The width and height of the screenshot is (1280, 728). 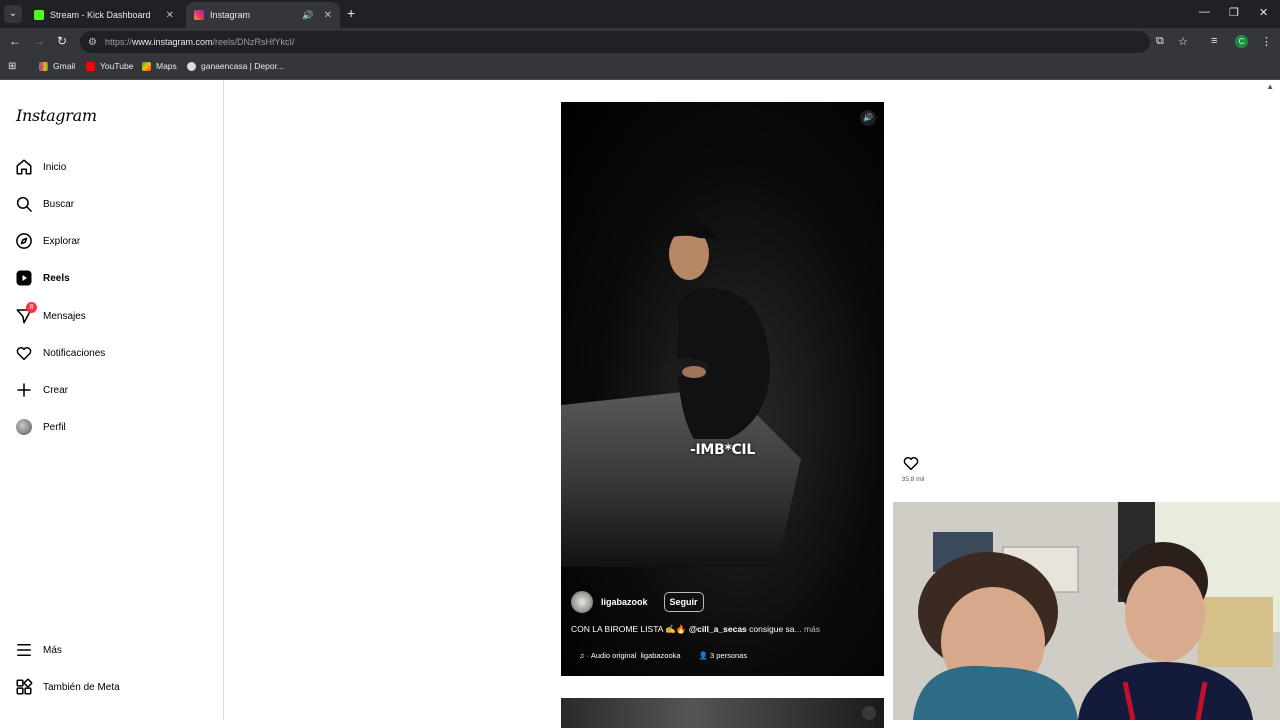 What do you see at coordinates (31, 307) in the screenshot?
I see `notification-badge: 8` at bounding box center [31, 307].